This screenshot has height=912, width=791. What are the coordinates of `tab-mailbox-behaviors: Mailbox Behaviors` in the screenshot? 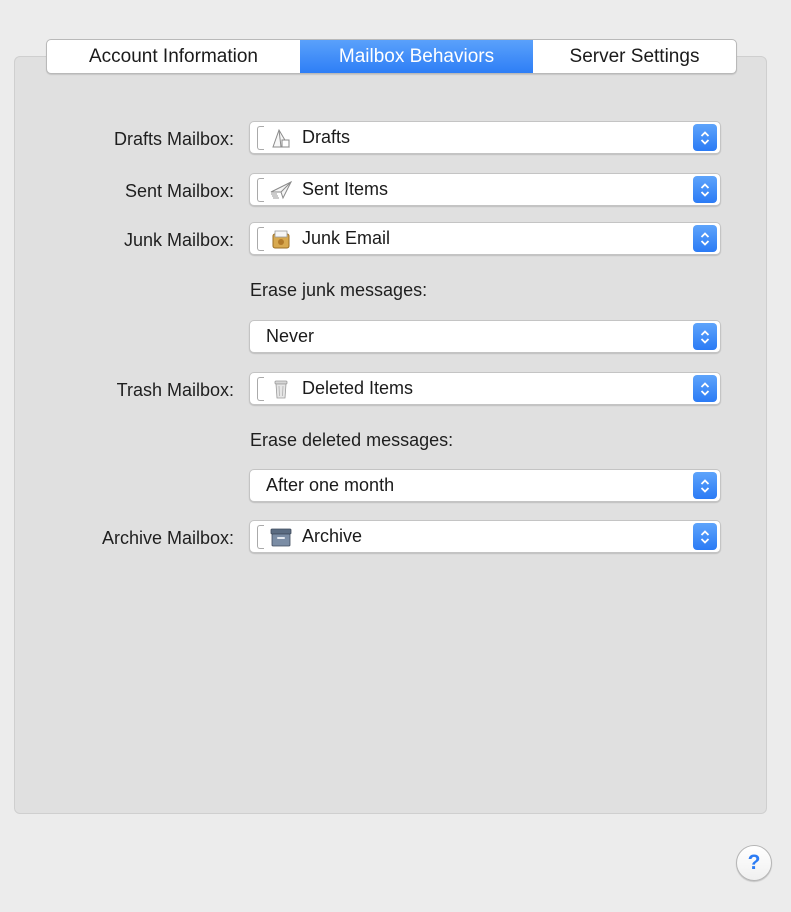 It's located at (416, 56).